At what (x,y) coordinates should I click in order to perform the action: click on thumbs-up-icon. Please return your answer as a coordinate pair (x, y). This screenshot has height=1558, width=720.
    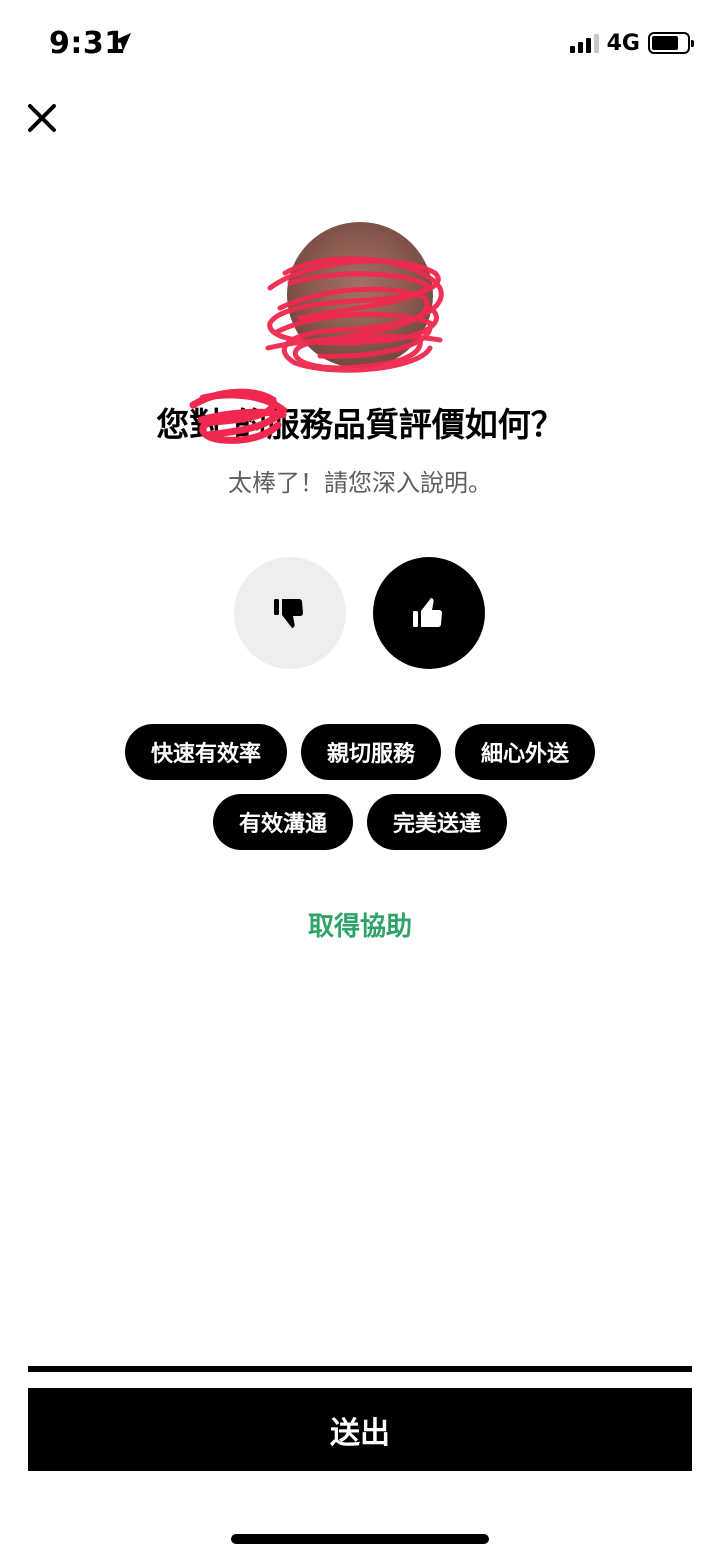
    Looking at the image, I should click on (427, 612).